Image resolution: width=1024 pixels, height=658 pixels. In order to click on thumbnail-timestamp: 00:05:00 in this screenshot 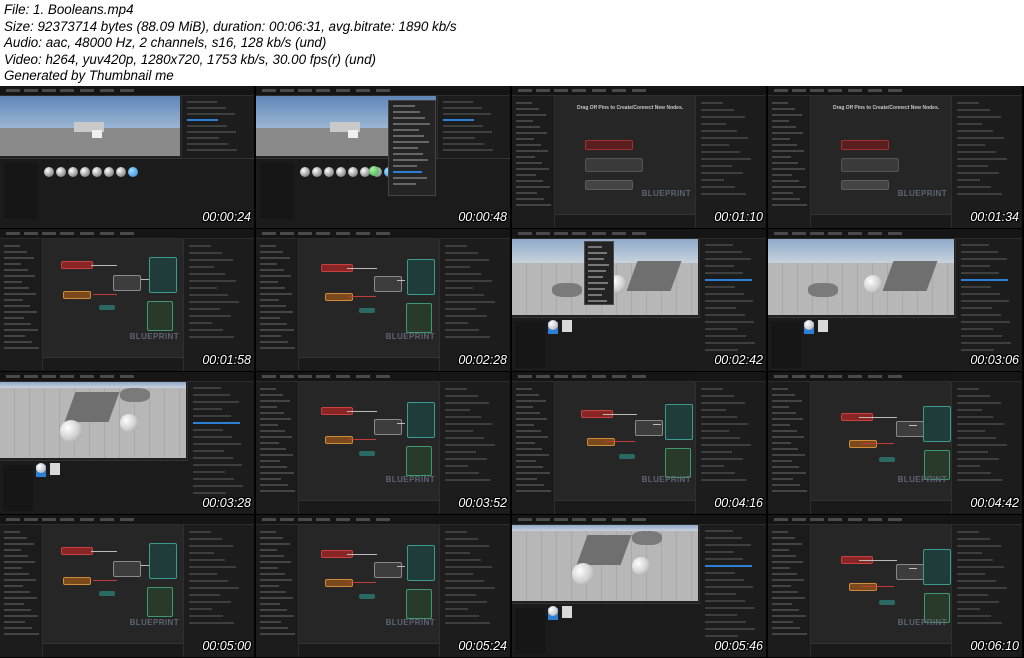, I will do `click(226, 646)`.